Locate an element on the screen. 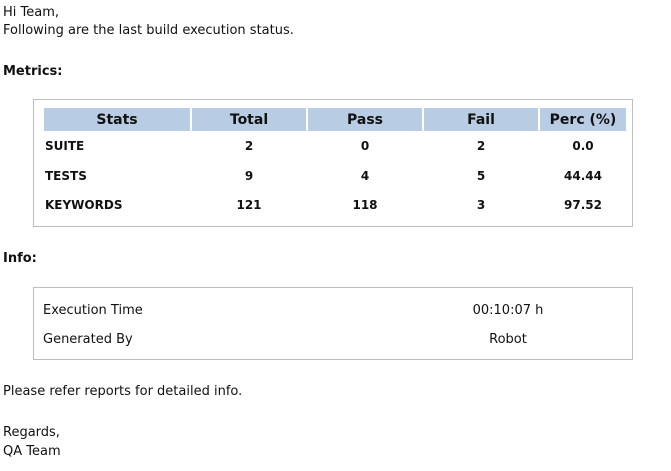  signature-text: QA Team is located at coordinates (32, 451).